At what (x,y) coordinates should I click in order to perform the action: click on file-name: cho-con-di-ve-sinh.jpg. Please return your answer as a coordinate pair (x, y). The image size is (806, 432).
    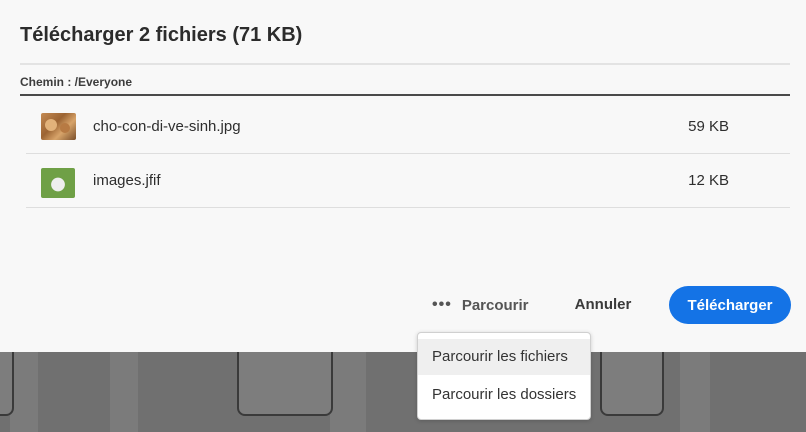
    Looking at the image, I should click on (167, 126).